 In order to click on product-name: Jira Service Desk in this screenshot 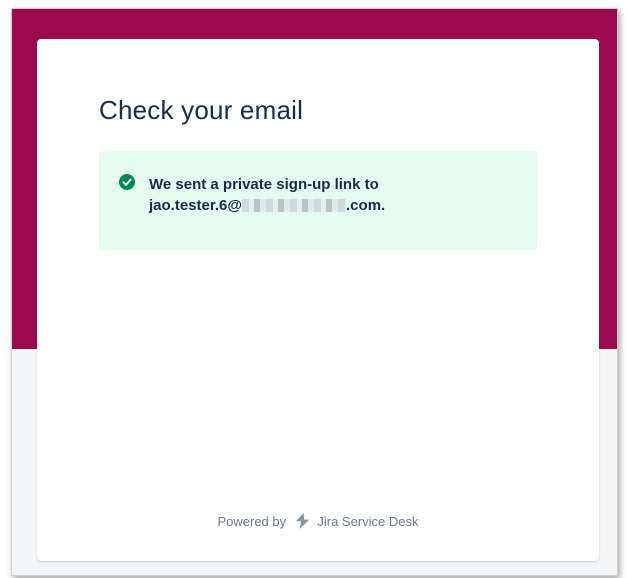, I will do `click(368, 521)`.